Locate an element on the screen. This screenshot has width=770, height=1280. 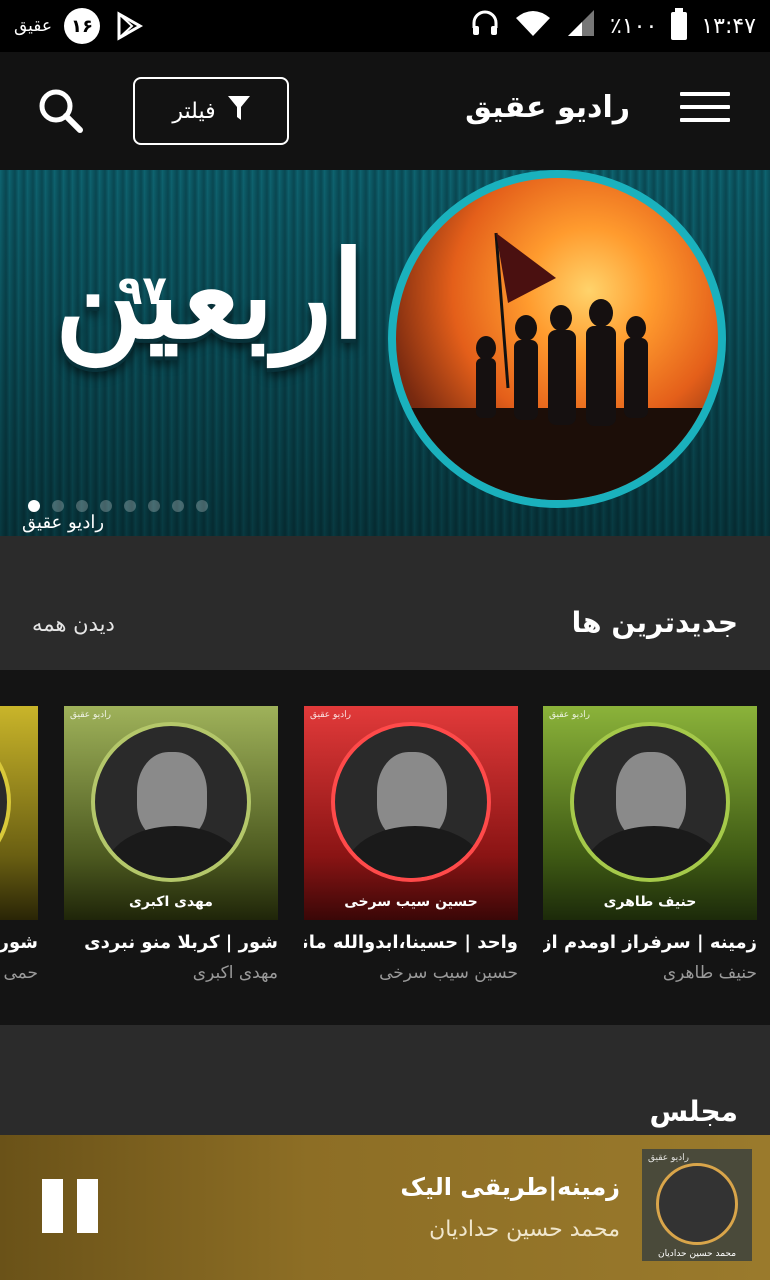
banner-title: اربعین is located at coordinates (210, 295).